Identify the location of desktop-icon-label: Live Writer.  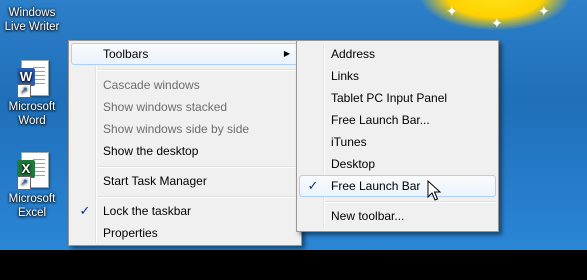
(32, 27).